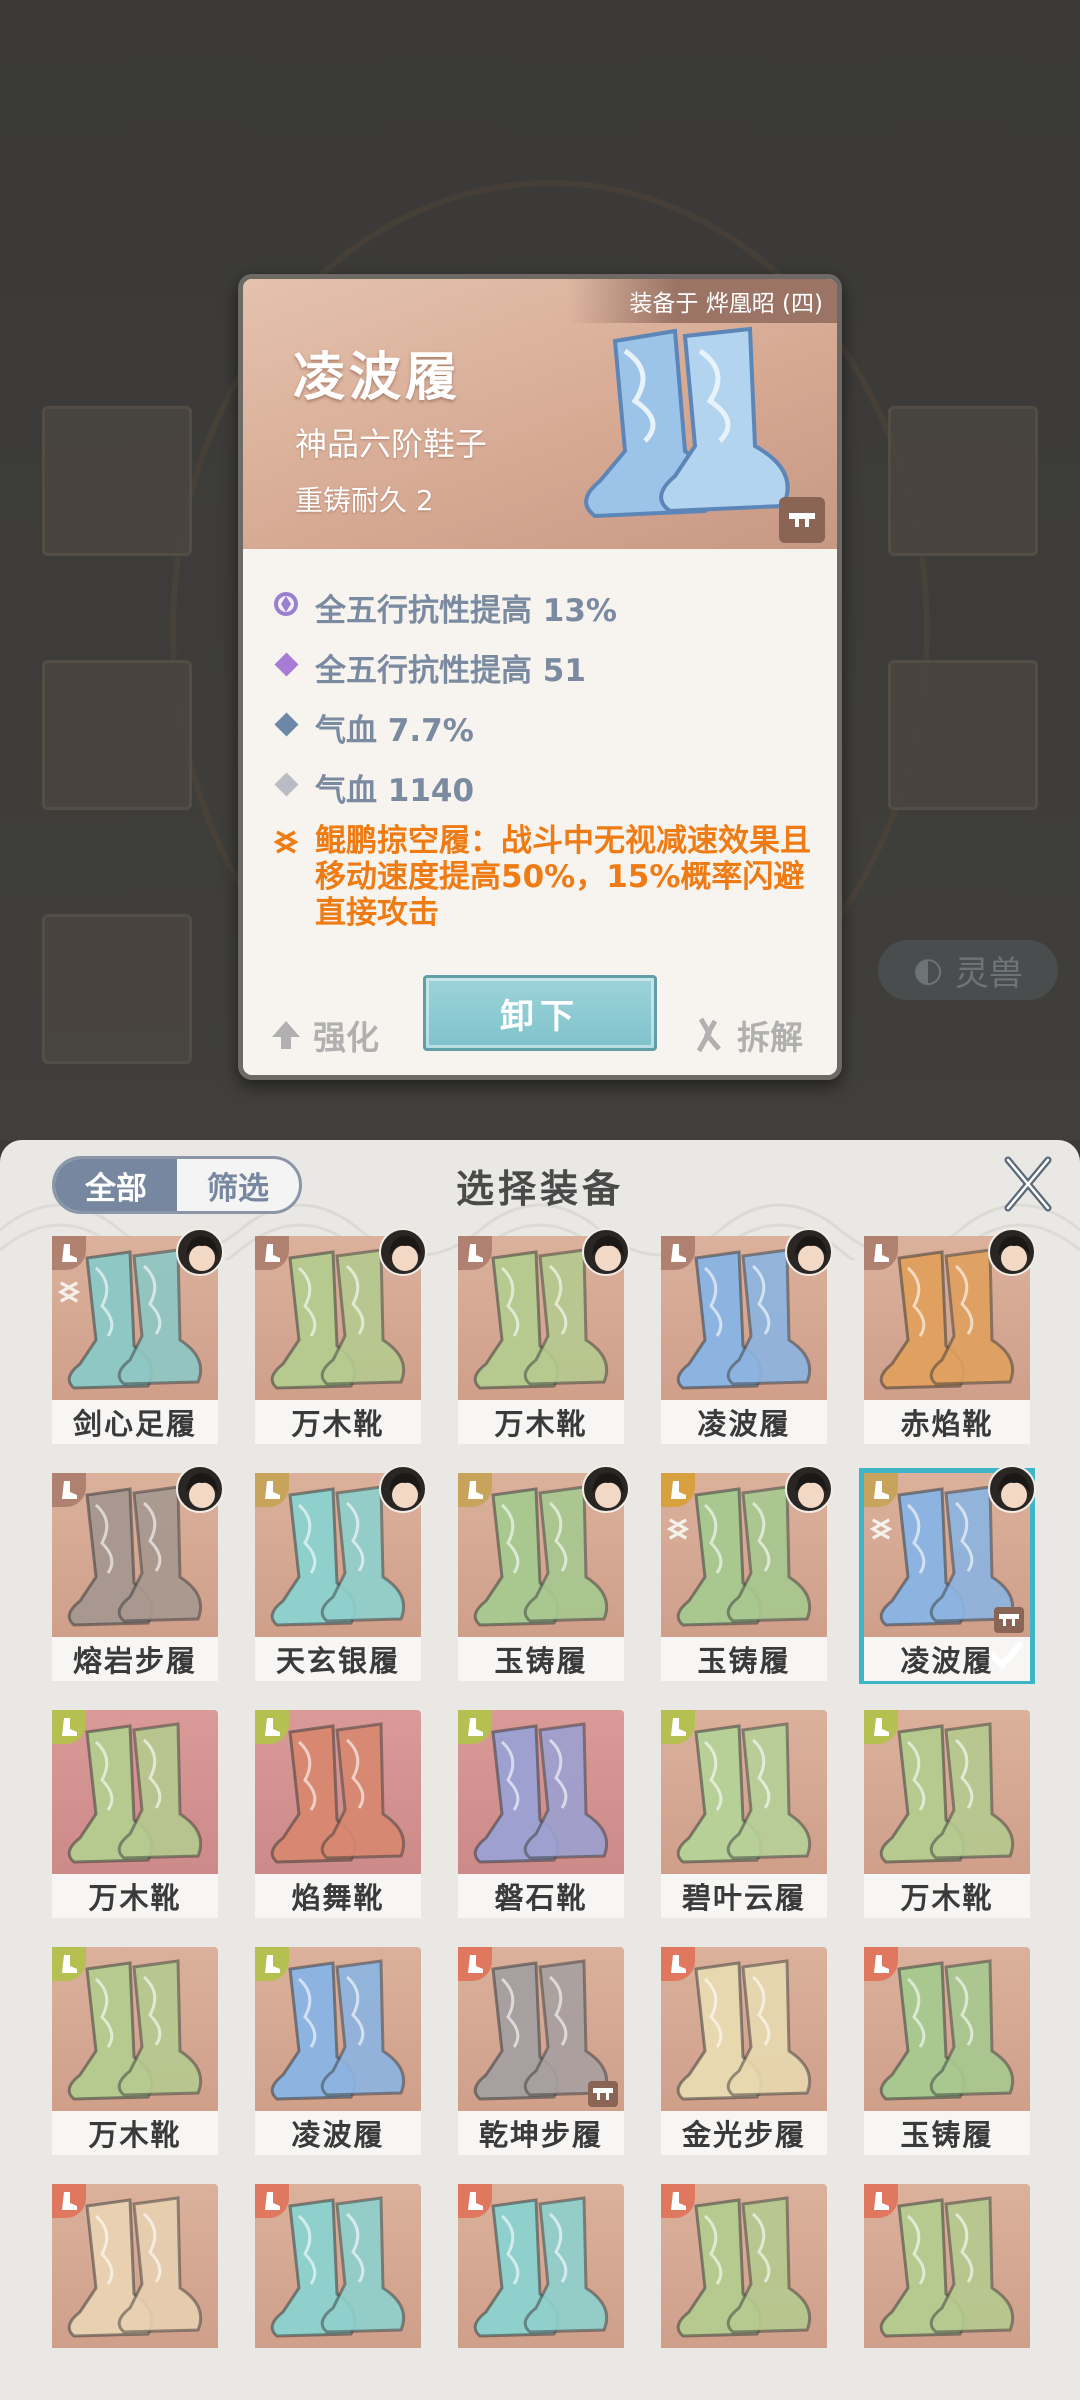 This screenshot has height=2400, width=1080. I want to click on equipment-name: 磐石靴, so click(541, 1896).